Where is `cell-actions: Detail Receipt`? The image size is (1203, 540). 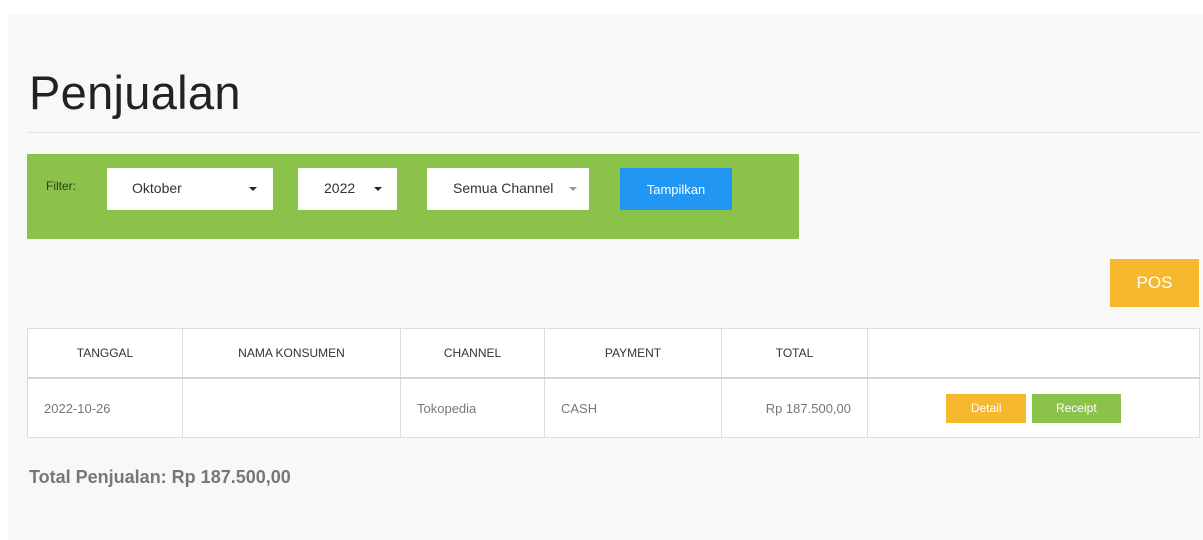
cell-actions: Detail Receipt is located at coordinates (1033, 407).